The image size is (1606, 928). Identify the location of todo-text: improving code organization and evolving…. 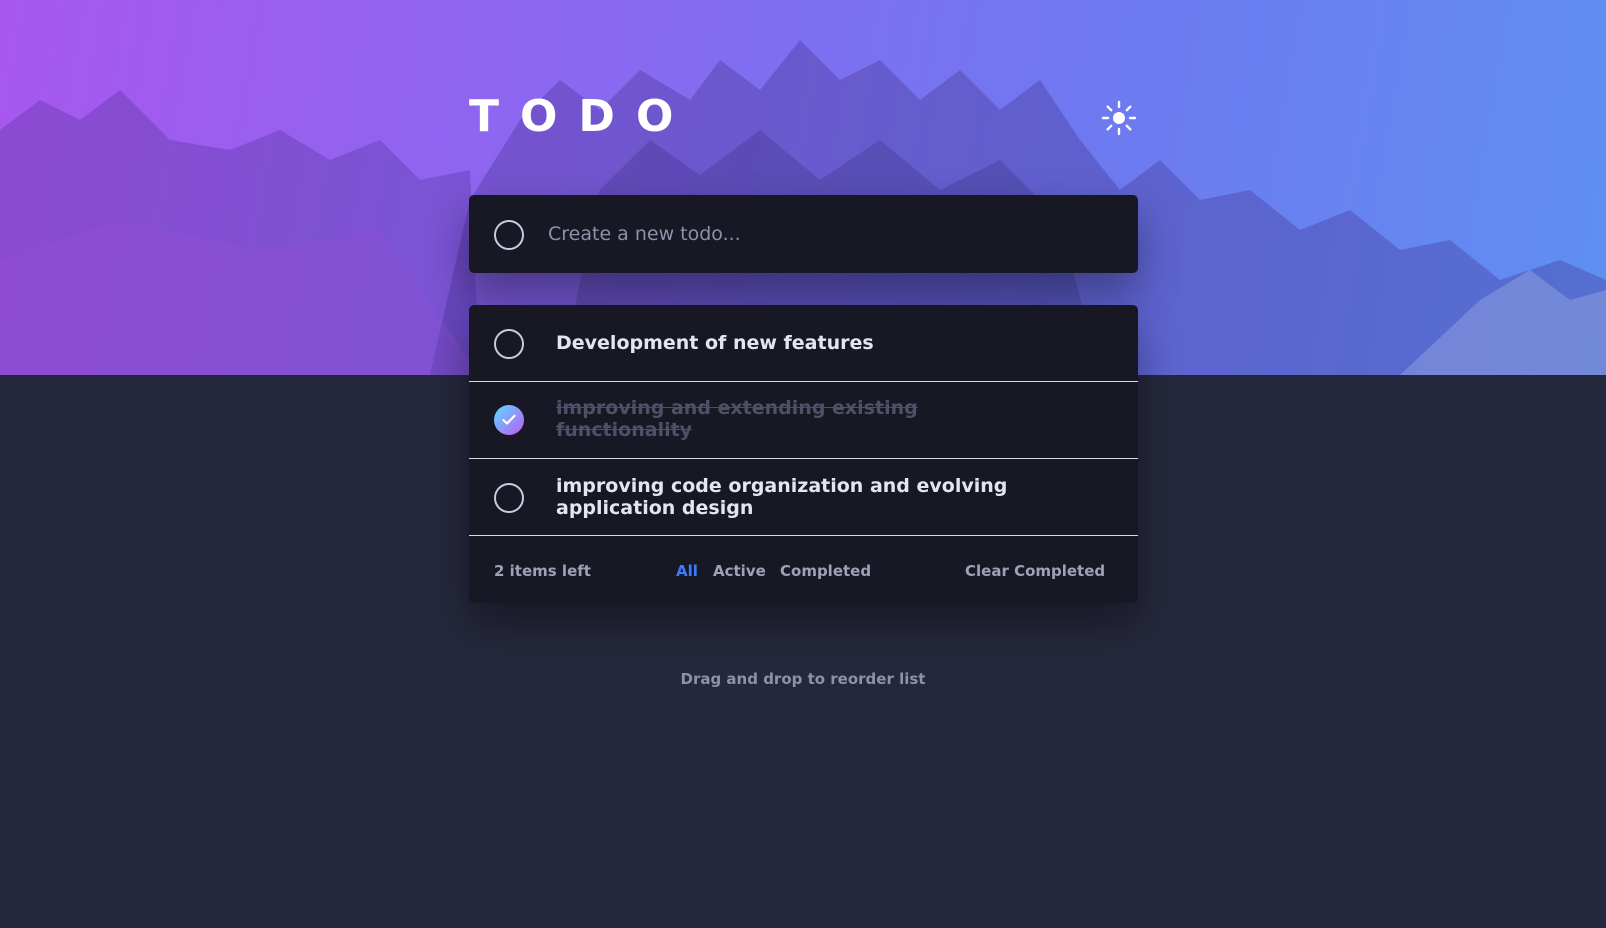
(782, 497).